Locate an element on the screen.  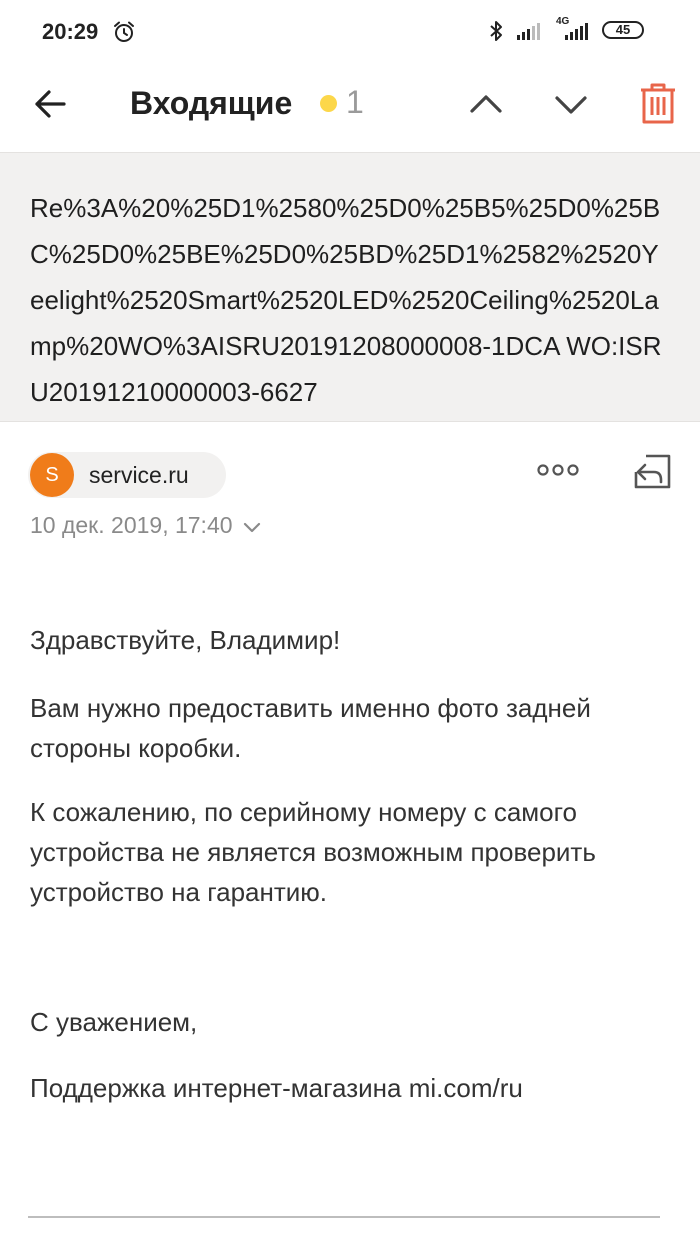
email-date: 10 дек. 2019, 17:40 is located at coordinates (145, 525).